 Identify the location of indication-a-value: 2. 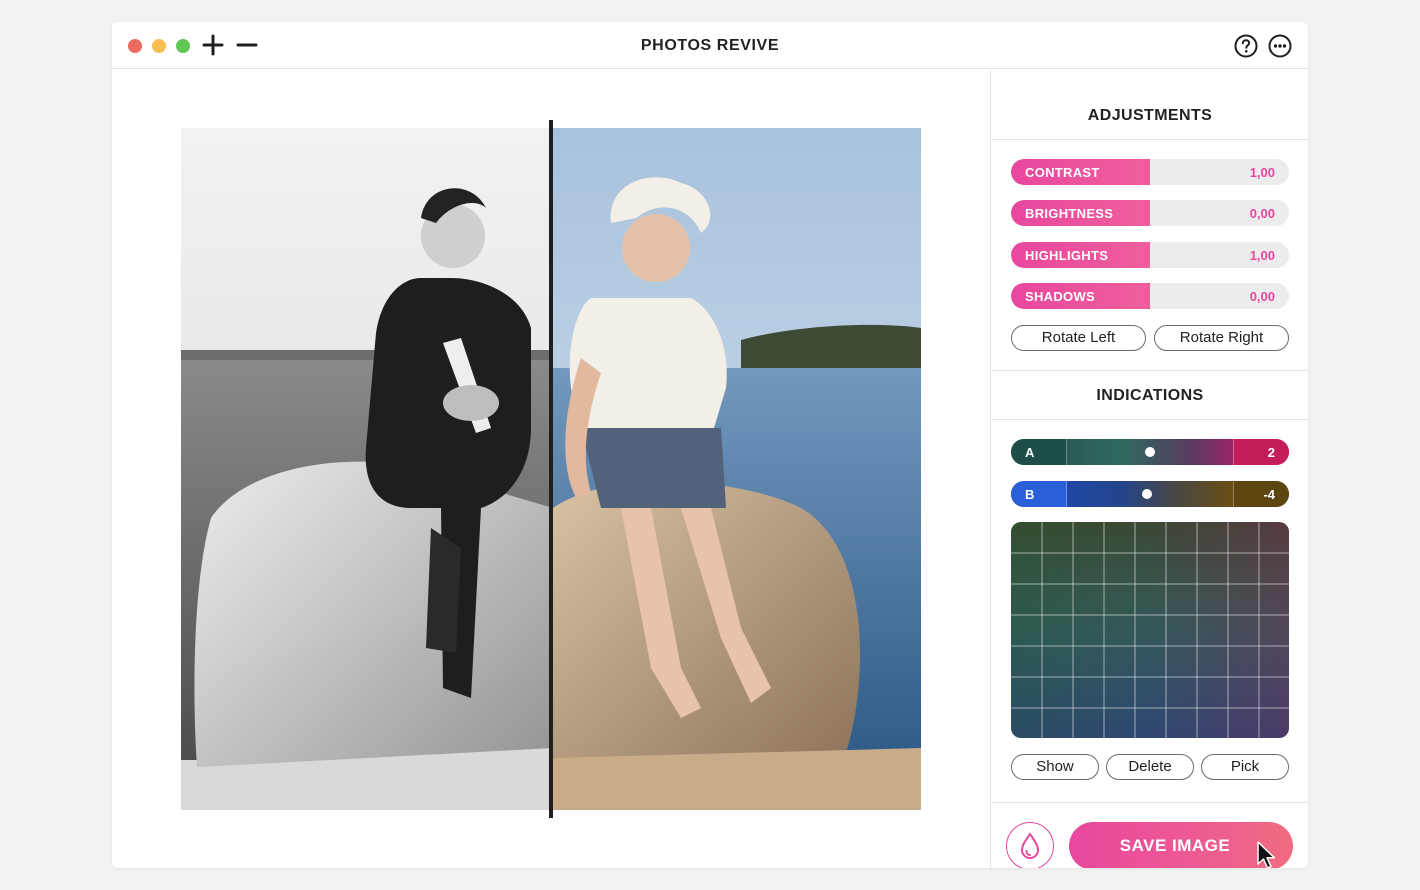
(1271, 452).